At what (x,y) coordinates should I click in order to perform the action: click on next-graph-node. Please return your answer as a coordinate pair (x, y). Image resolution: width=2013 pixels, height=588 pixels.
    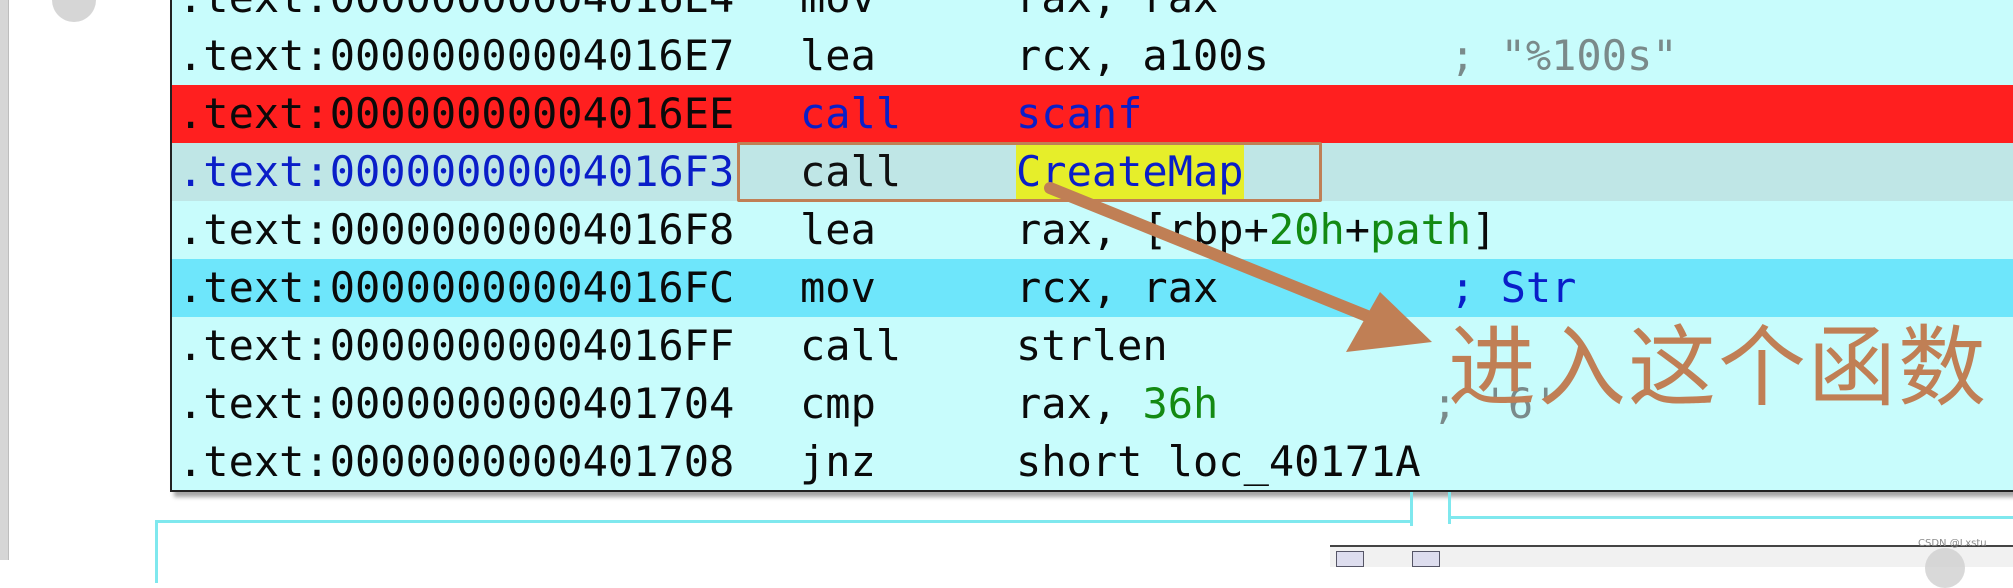
    Looking at the image, I should click on (1671, 556).